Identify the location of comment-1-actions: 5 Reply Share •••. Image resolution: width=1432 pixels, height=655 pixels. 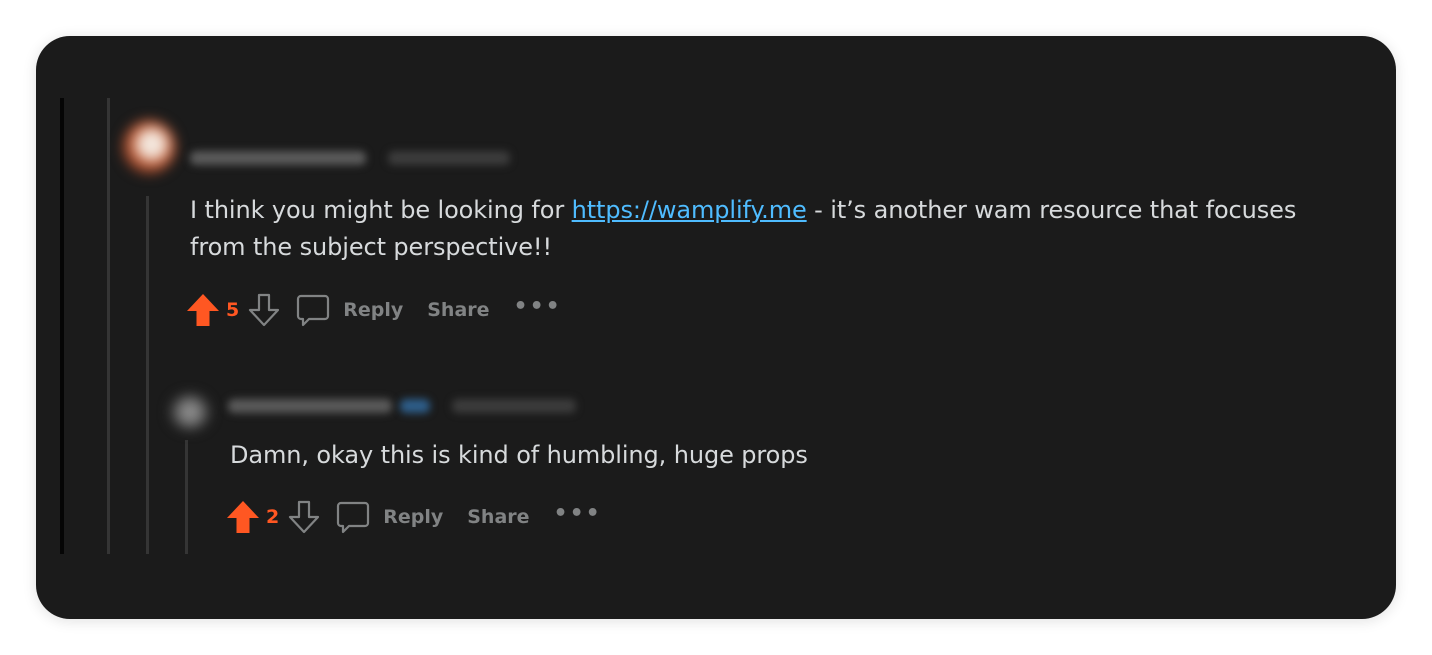
(374, 310).